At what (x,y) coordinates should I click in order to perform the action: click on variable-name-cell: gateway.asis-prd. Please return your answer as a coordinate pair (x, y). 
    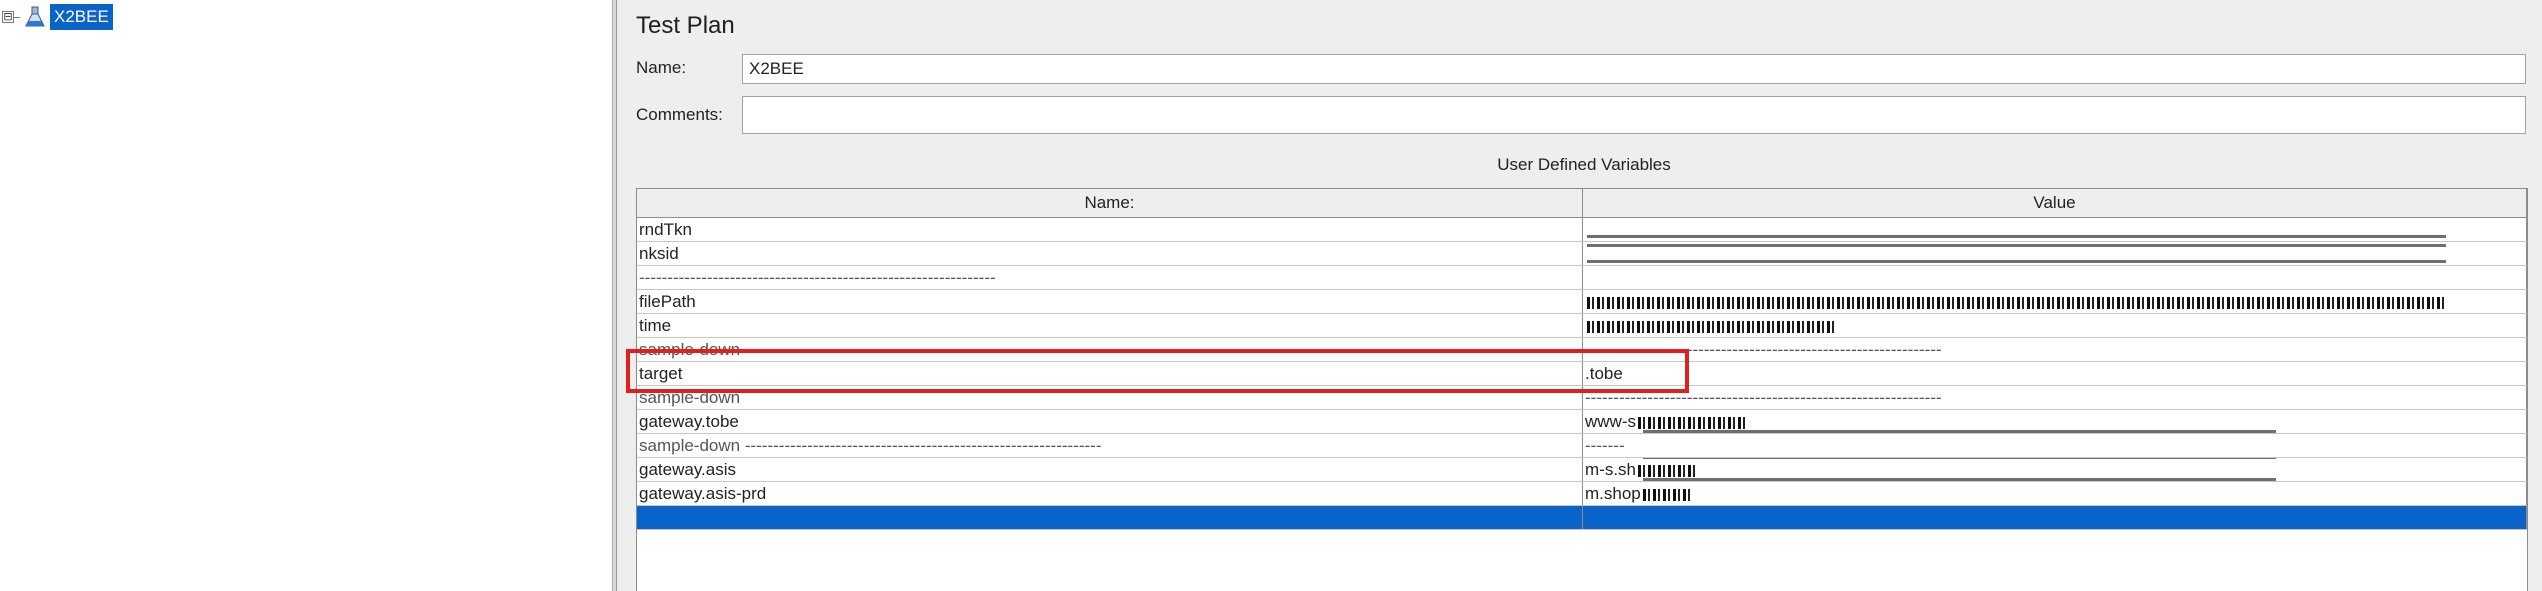
    Looking at the image, I should click on (1110, 493).